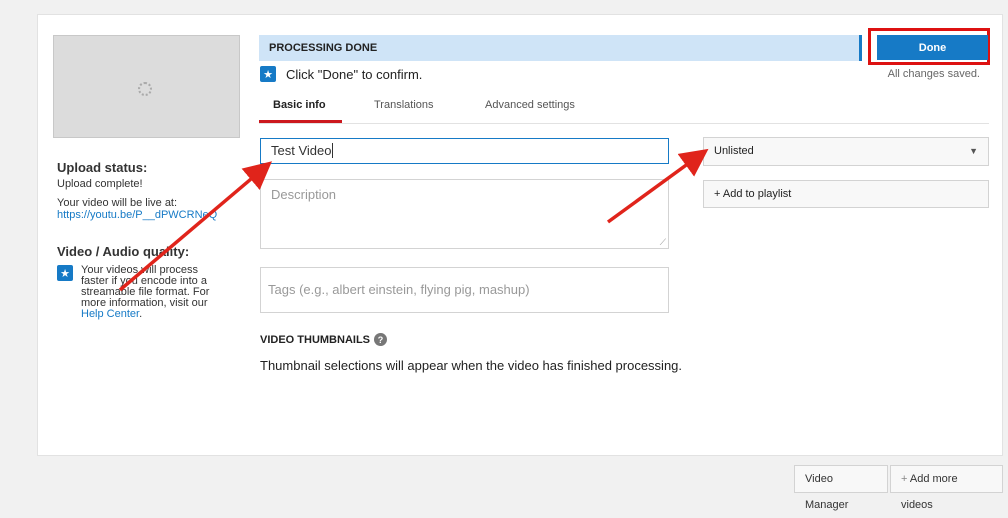  What do you see at coordinates (904, 479) in the screenshot?
I see `plus-icon: +` at bounding box center [904, 479].